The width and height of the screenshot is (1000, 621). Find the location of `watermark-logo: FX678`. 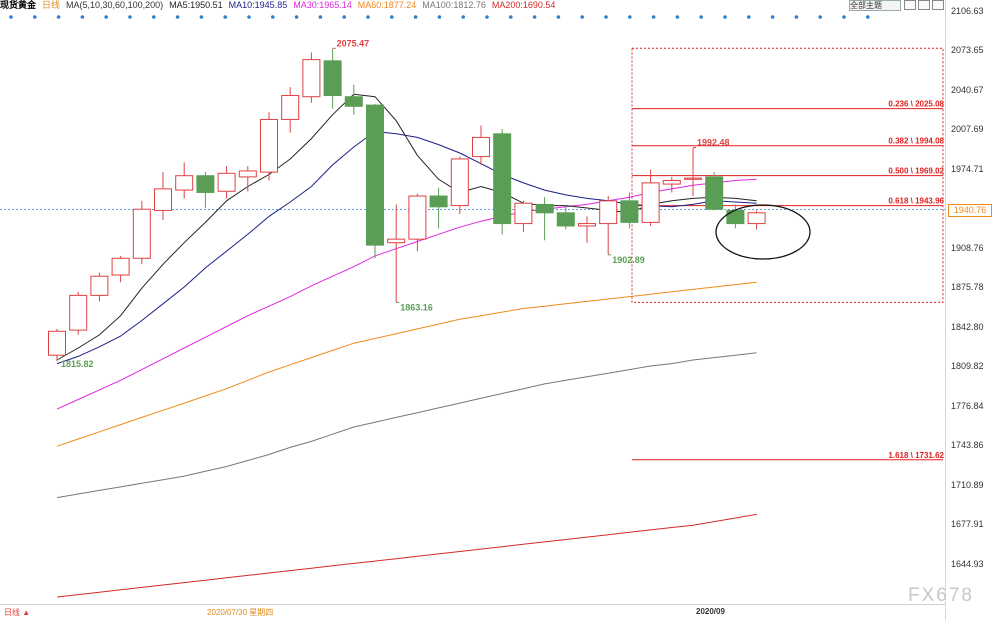

watermark-logo: FX678 is located at coordinates (941, 595).